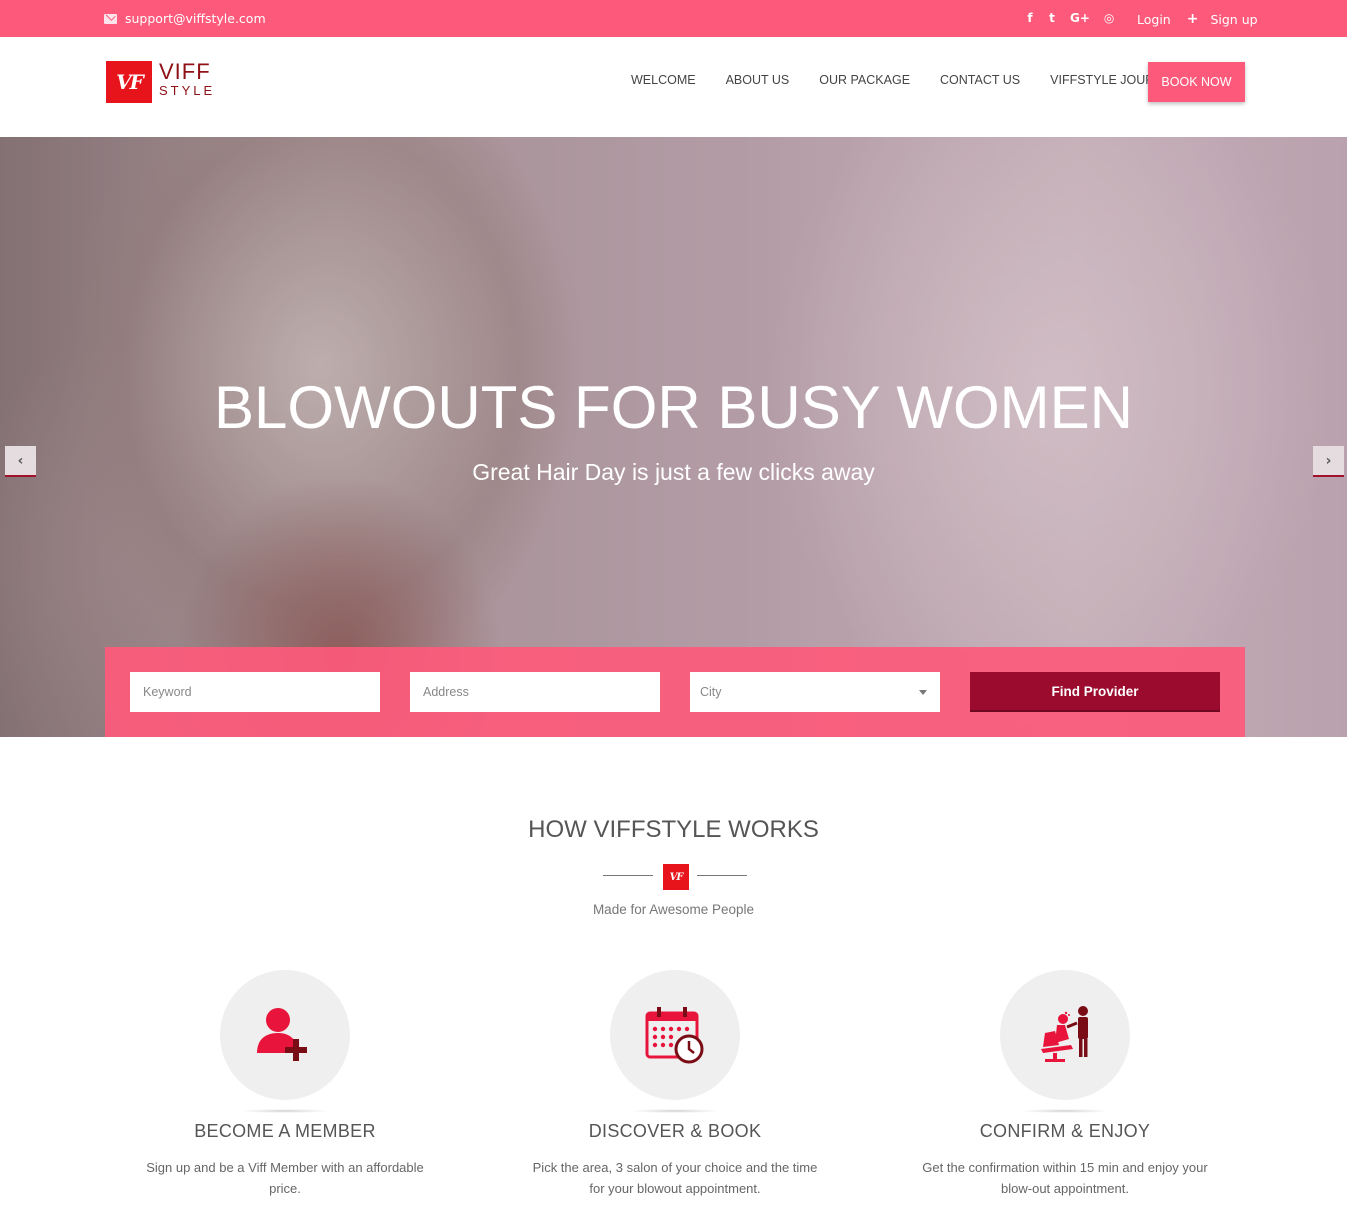  Describe the element at coordinates (675, 692) in the screenshot. I see `search-panel: Keyword Address City Find Provider` at that location.